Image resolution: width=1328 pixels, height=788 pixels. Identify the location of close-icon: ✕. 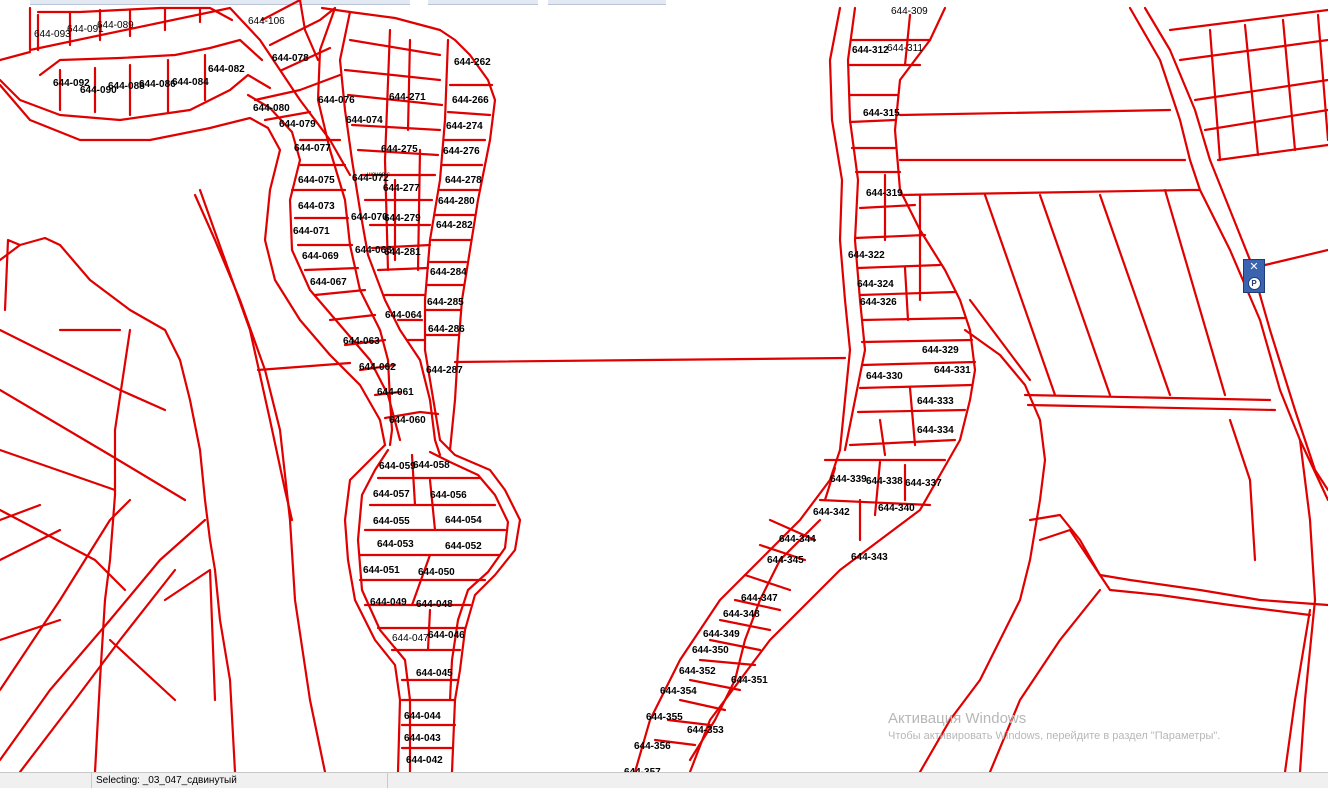
(1254, 267).